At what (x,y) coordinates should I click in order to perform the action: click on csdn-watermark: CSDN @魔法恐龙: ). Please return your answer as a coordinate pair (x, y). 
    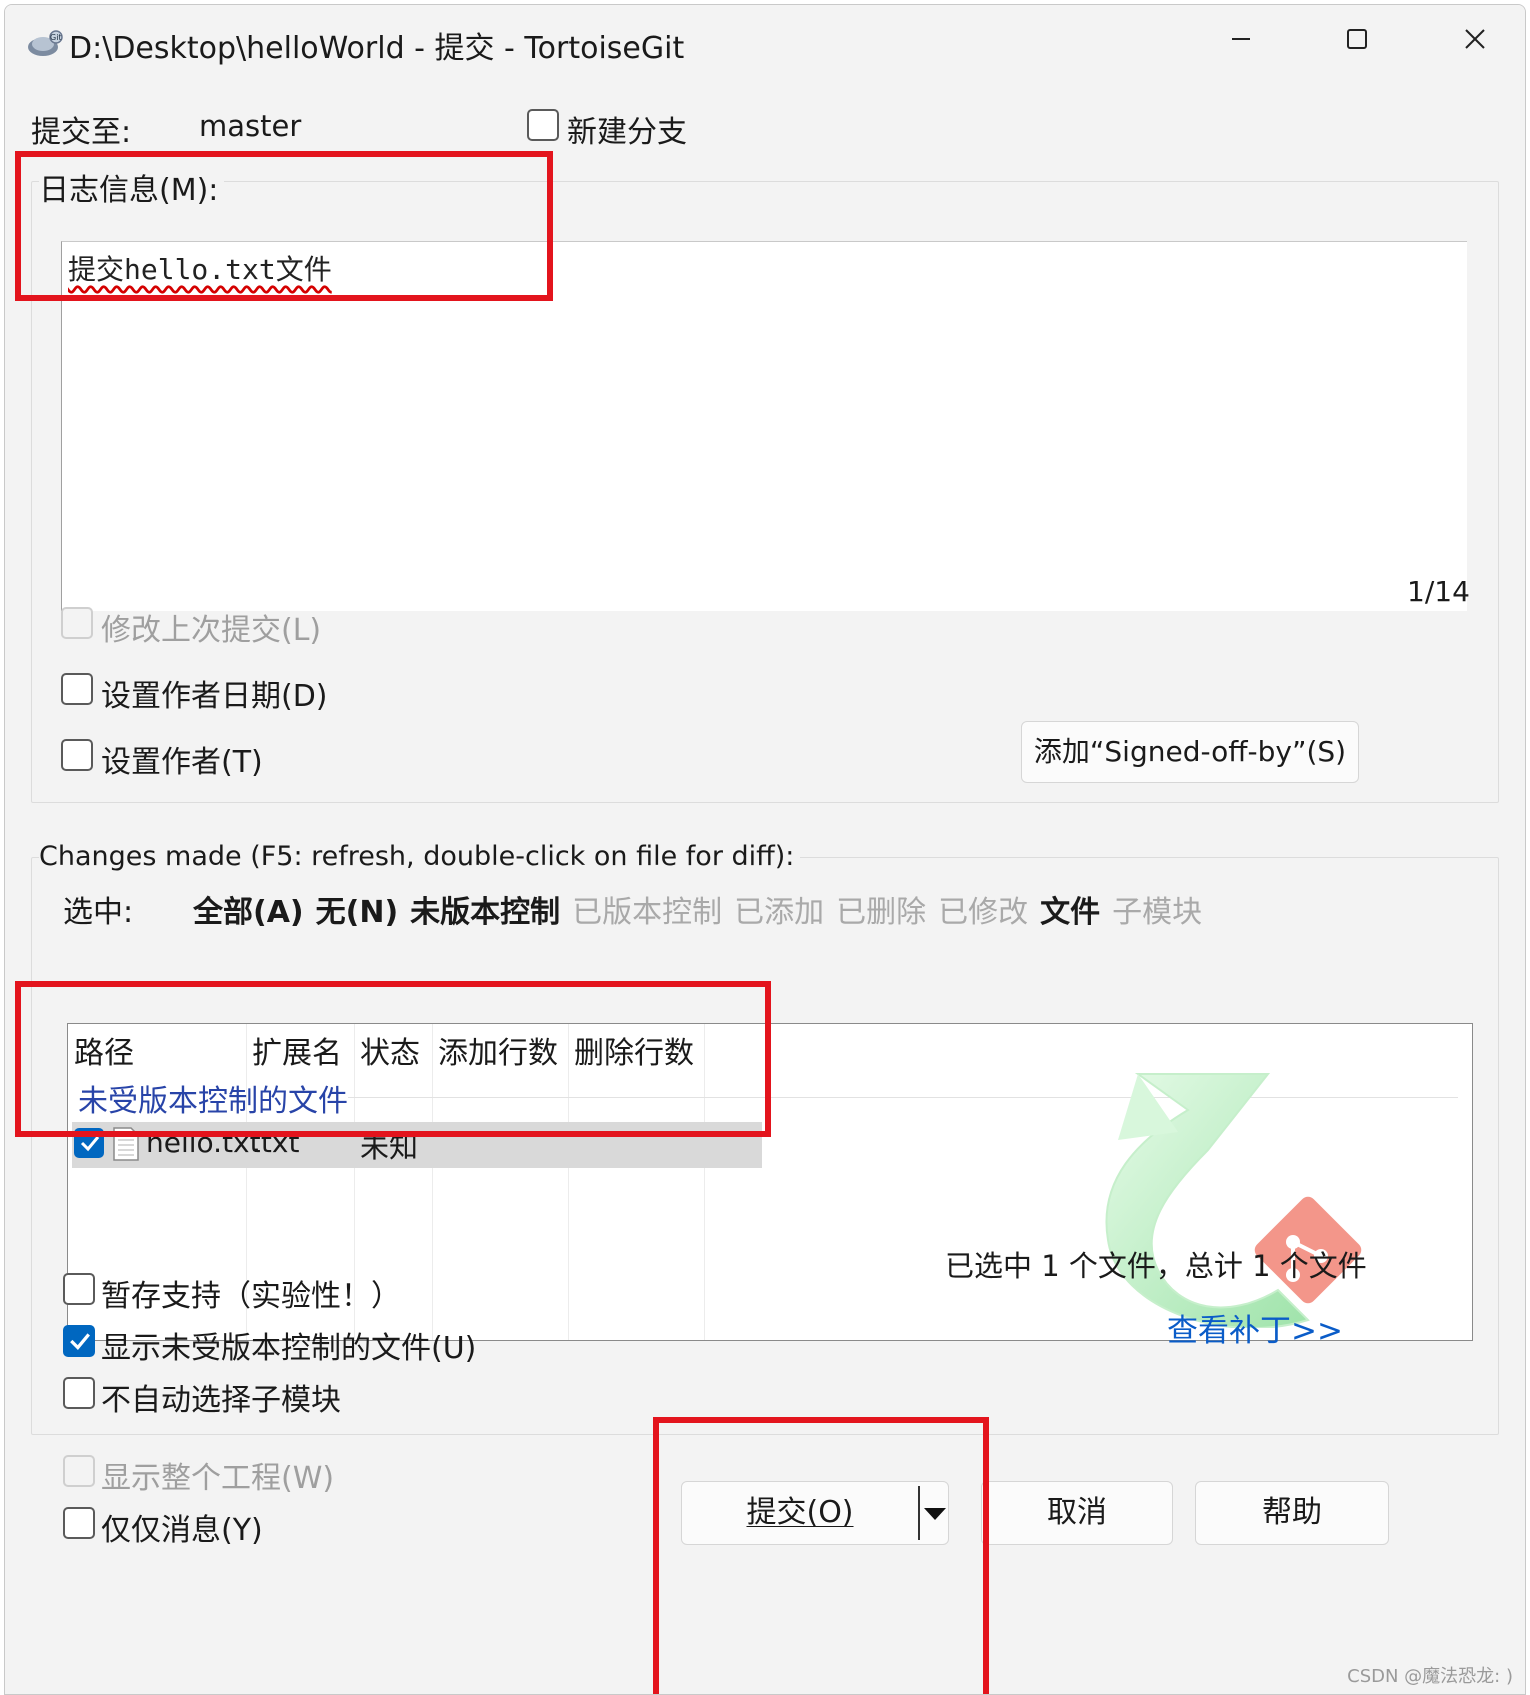
    Looking at the image, I should click on (1430, 1676).